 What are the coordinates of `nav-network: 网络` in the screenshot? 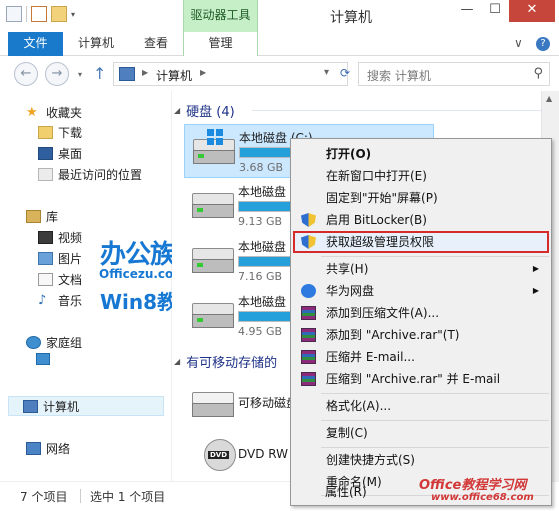 It's located at (48, 448).